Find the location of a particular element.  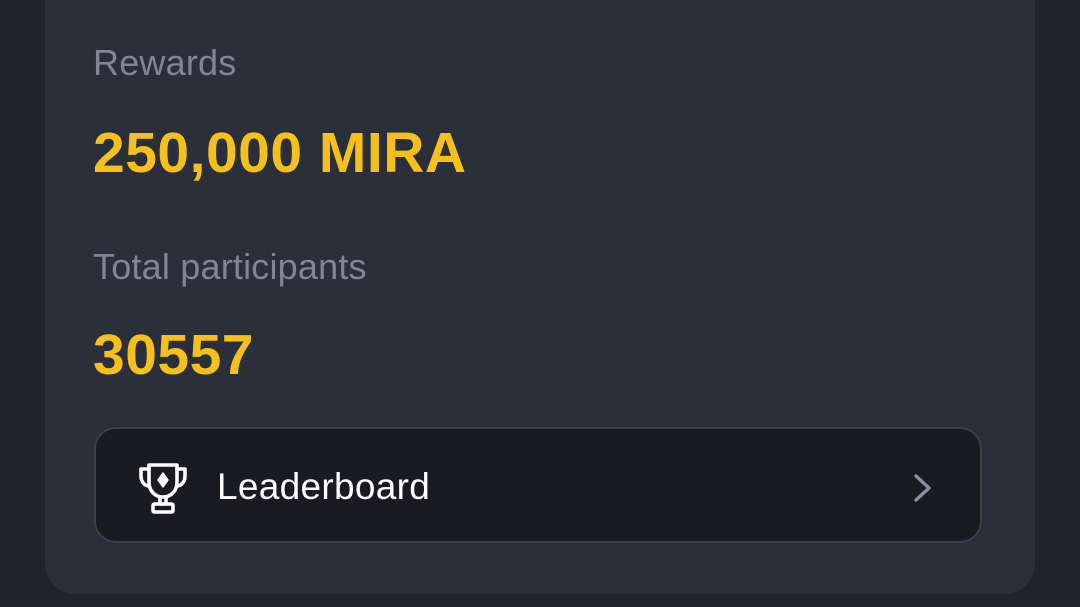

leaderboard-label: Leaderboard is located at coordinates (324, 486).